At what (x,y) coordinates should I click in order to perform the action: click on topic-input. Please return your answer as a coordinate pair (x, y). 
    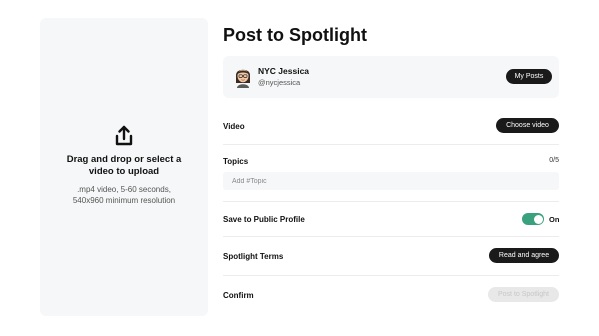
    Looking at the image, I should click on (391, 181).